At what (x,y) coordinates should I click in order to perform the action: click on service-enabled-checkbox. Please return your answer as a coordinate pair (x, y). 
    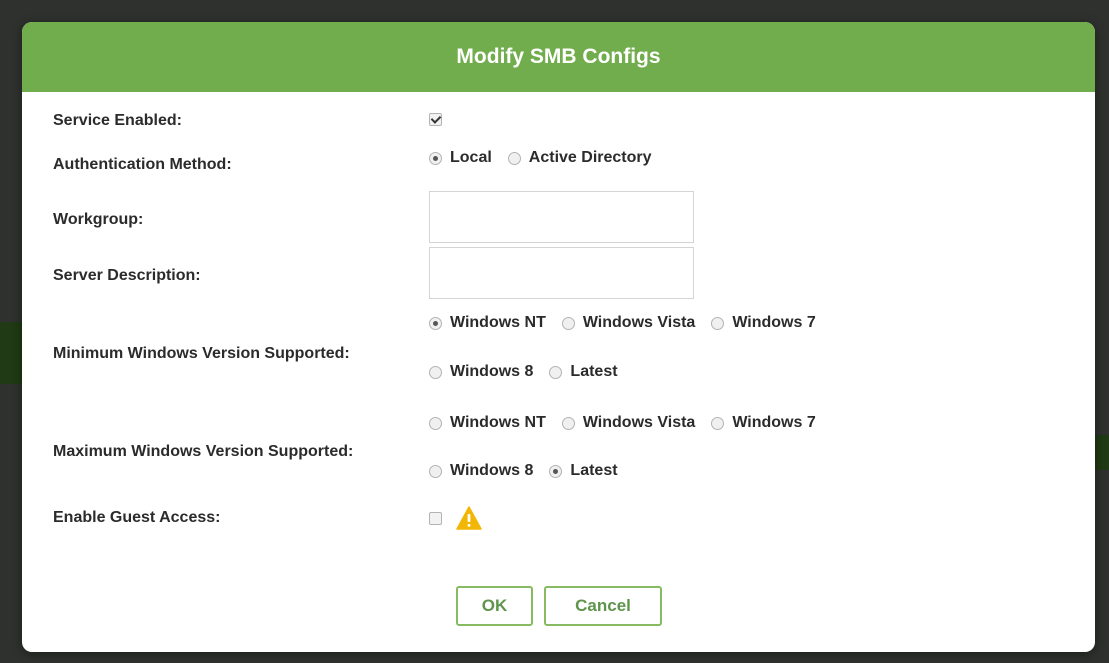
    Looking at the image, I should click on (435, 119).